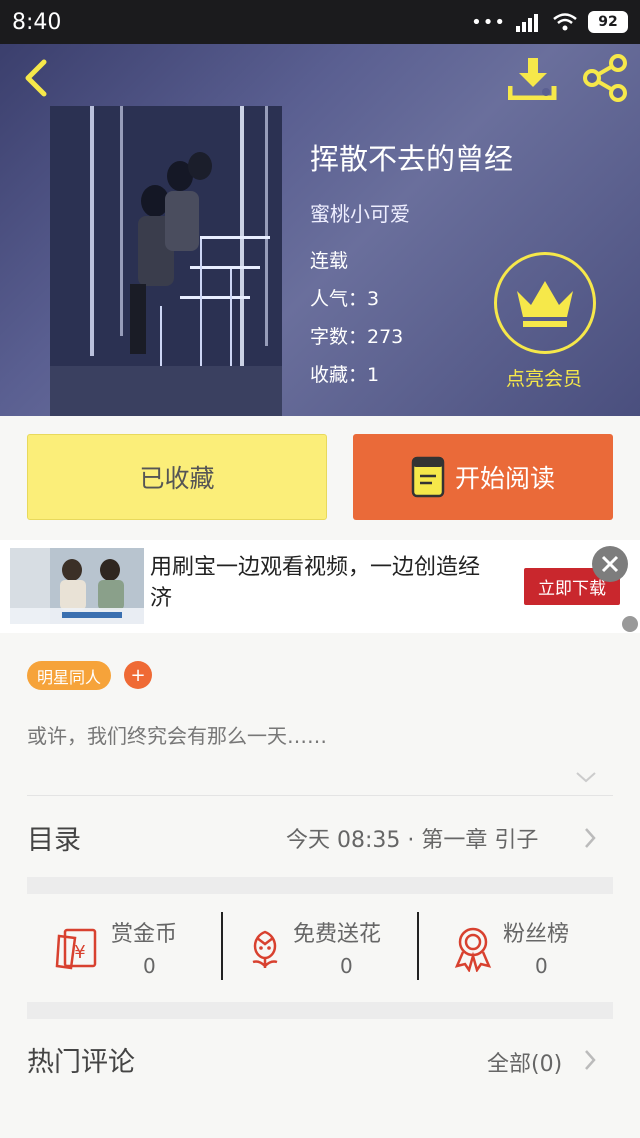  What do you see at coordinates (81, 1062) in the screenshot?
I see `hot-comments-title: 热门评论` at bounding box center [81, 1062].